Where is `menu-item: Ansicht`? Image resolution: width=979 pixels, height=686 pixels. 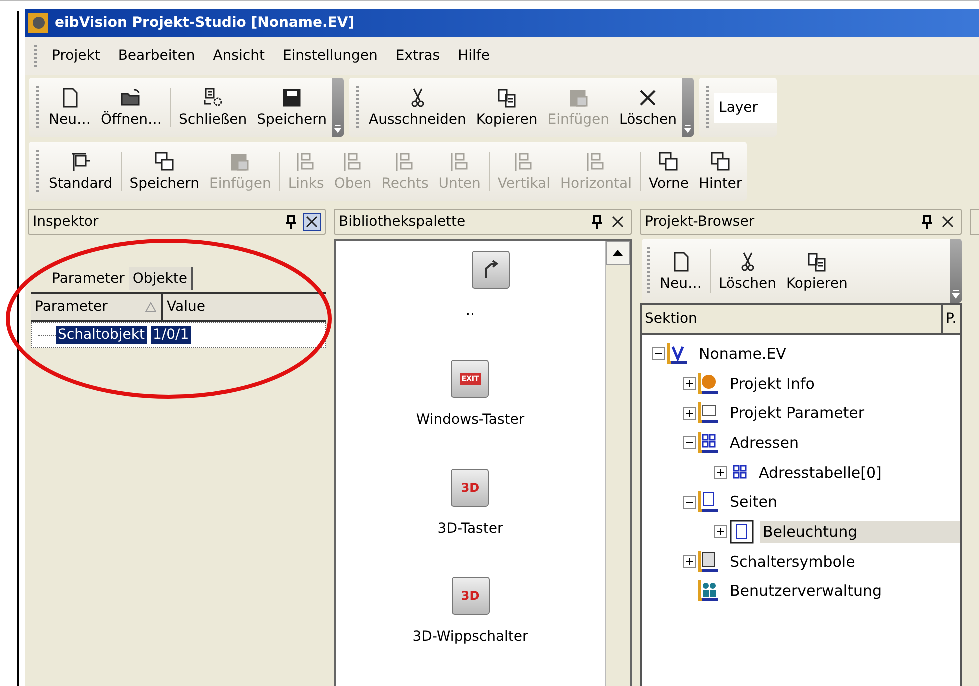 menu-item: Ansicht is located at coordinates (239, 56).